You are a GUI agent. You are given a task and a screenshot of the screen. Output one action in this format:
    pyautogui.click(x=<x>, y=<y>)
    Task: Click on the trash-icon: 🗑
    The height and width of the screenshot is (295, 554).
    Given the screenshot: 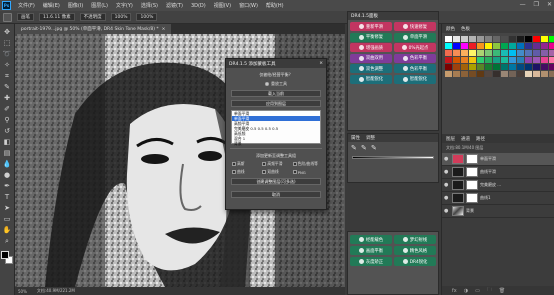 What is the action you would take?
    pyautogui.click(x=502, y=291)
    